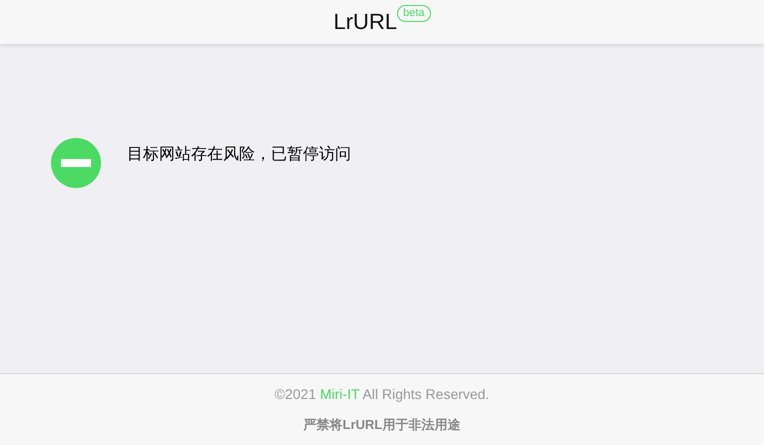 The width and height of the screenshot is (764, 445). What do you see at coordinates (382, 394) in the screenshot?
I see `copyright-text: ©2021 Miri-IT All Rights Reserved.` at bounding box center [382, 394].